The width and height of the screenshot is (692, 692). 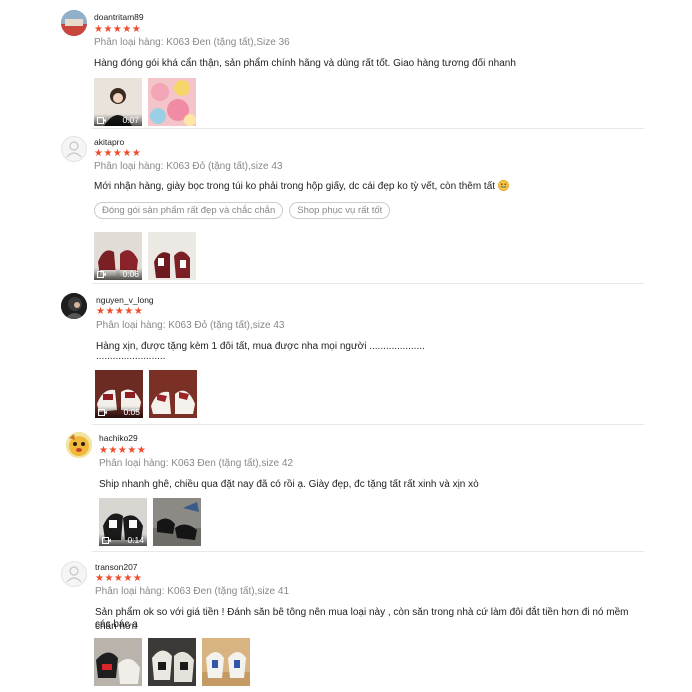 I want to click on video-duration: 0:05, so click(x=131, y=412).